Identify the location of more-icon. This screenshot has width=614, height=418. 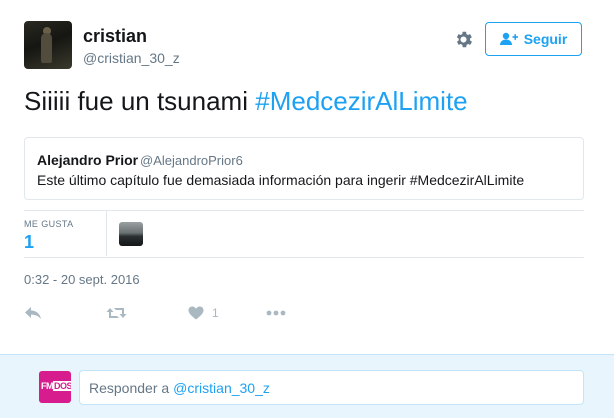
(276, 313).